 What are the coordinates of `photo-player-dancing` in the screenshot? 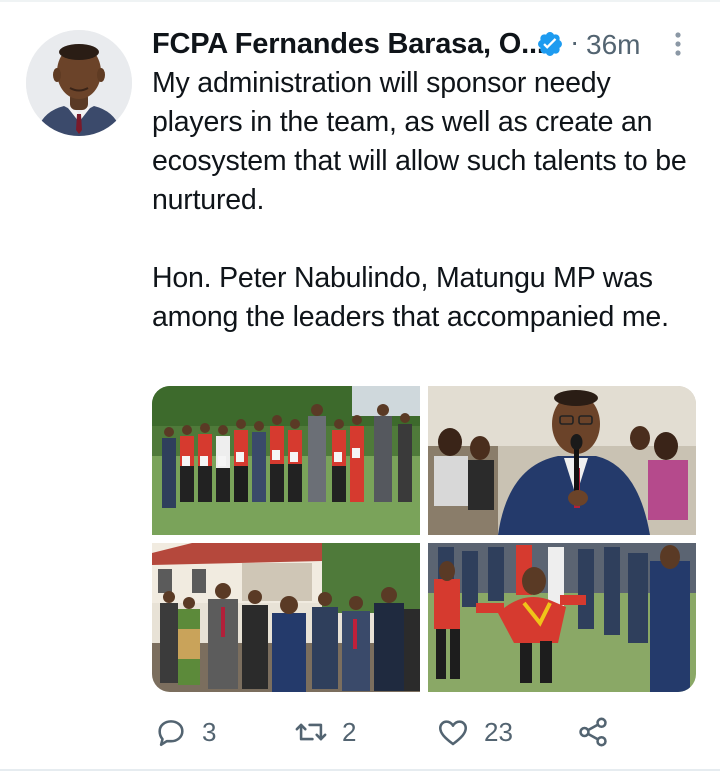 It's located at (562, 617).